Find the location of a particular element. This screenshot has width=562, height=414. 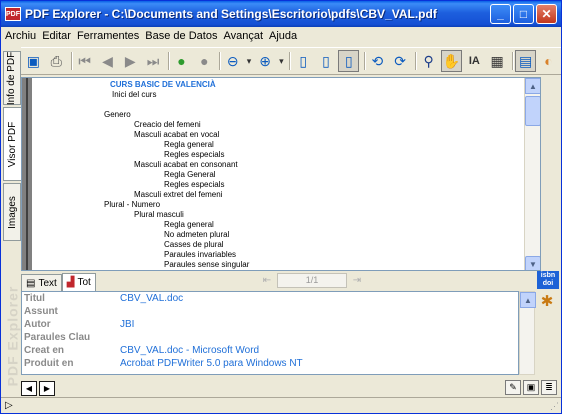

doc-line: Casses de plural is located at coordinates (194, 244).